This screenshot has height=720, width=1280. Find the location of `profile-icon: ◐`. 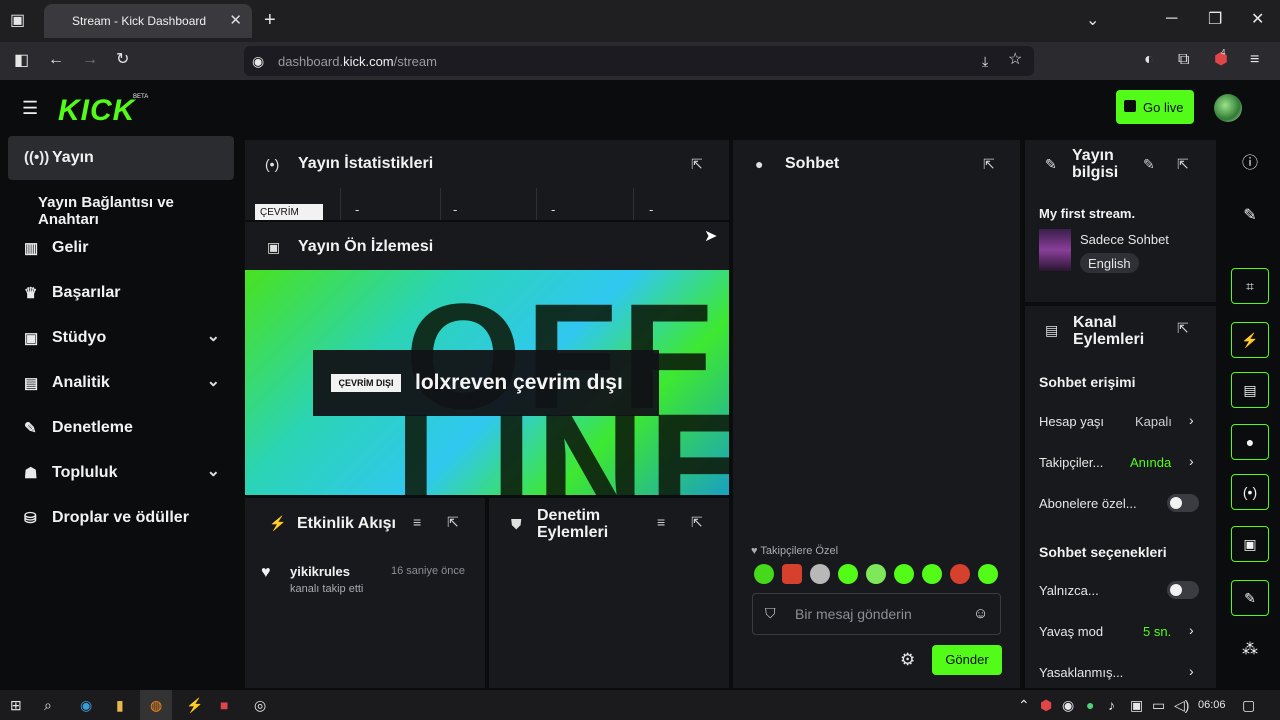

profile-icon: ◐ is located at coordinates (1149, 60).